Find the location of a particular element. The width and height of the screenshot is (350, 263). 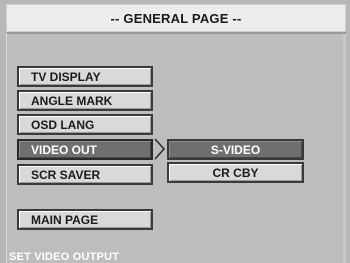

chevron-right-icon is located at coordinates (160, 149).